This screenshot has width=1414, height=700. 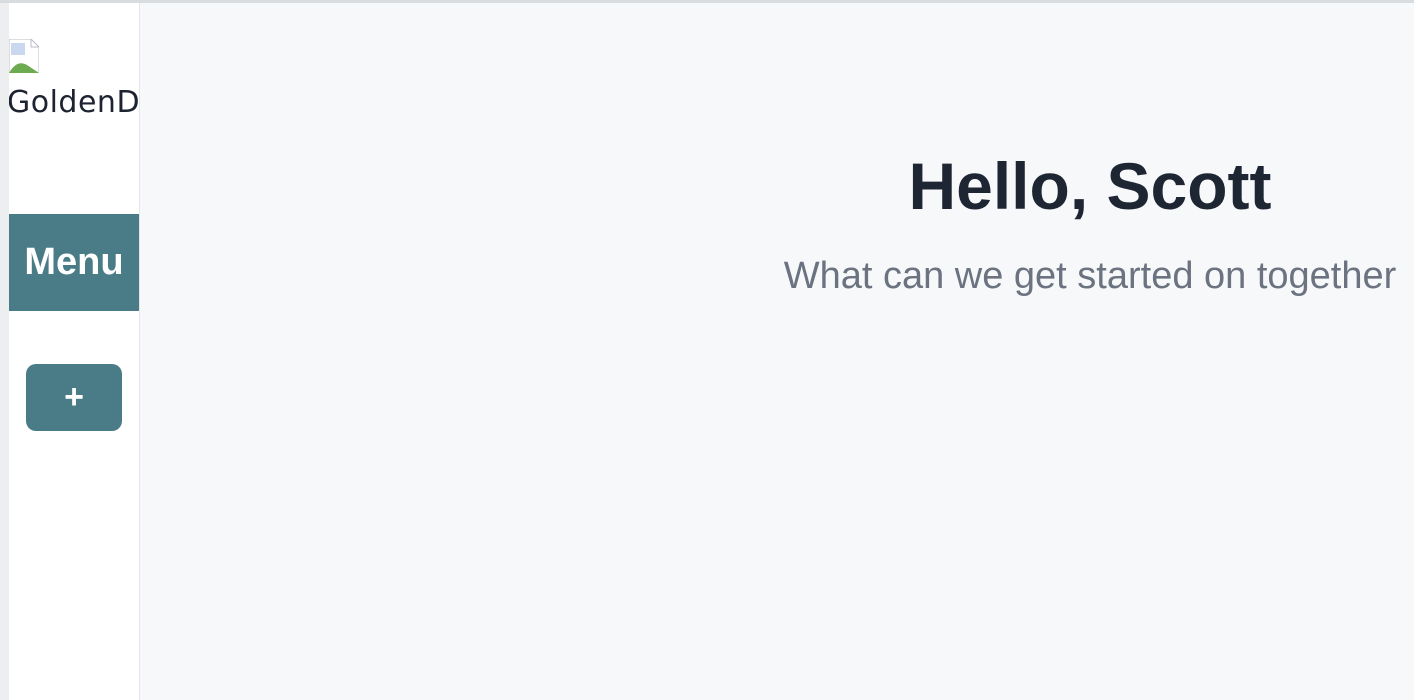 I want to click on left-scroll-gutter, so click(x=4, y=351).